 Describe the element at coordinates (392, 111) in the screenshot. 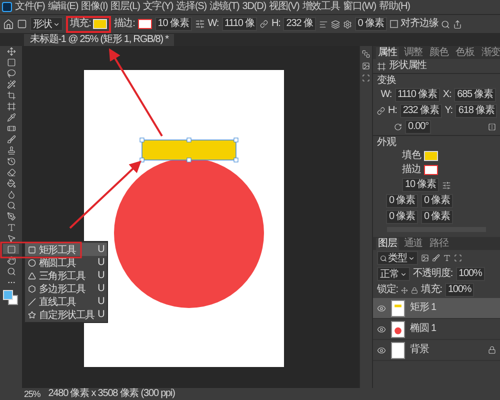

I see `h-label: H:` at that location.